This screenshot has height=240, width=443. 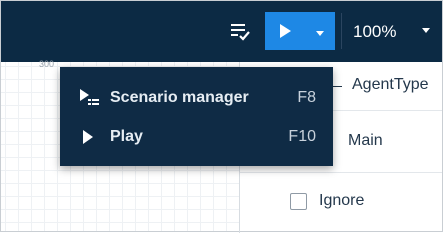 I want to click on zoom-level: 100%, so click(x=374, y=32).